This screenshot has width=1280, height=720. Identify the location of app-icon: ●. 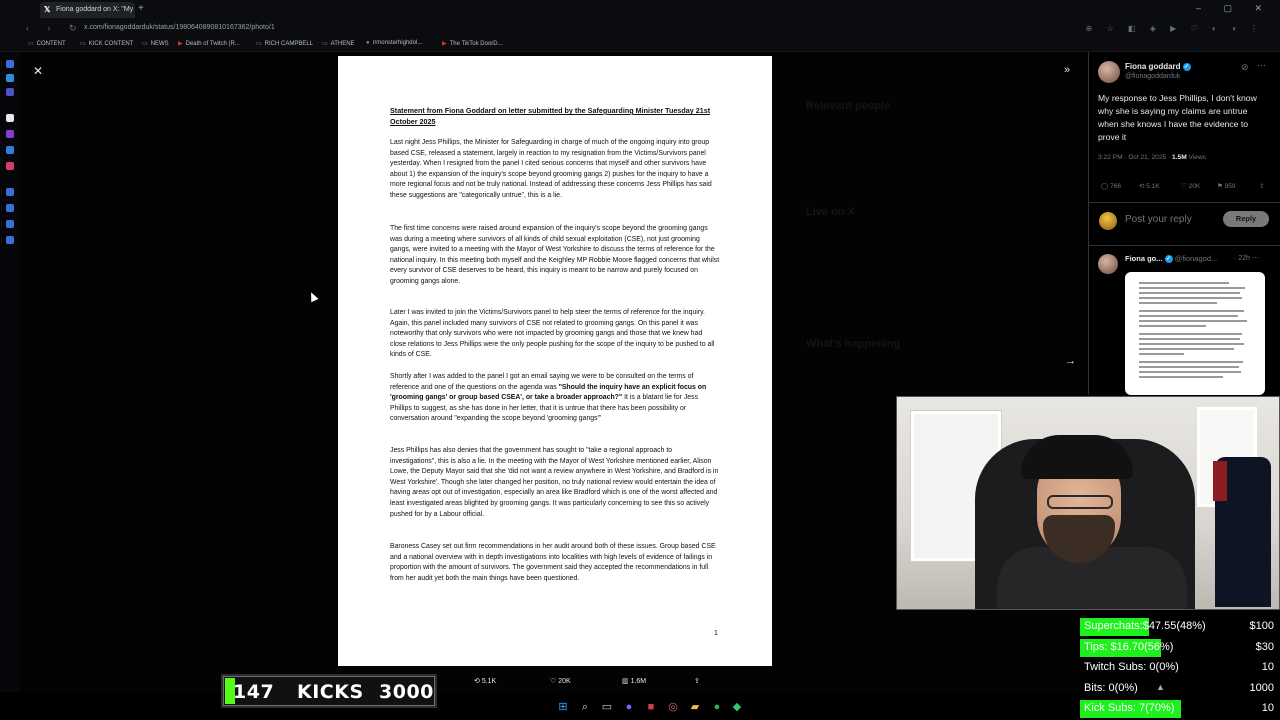
(629, 707).